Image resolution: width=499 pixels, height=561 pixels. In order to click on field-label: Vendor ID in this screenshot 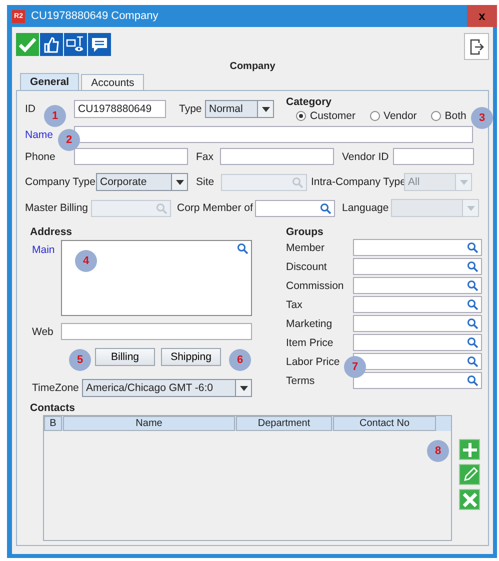, I will do `click(365, 156)`.